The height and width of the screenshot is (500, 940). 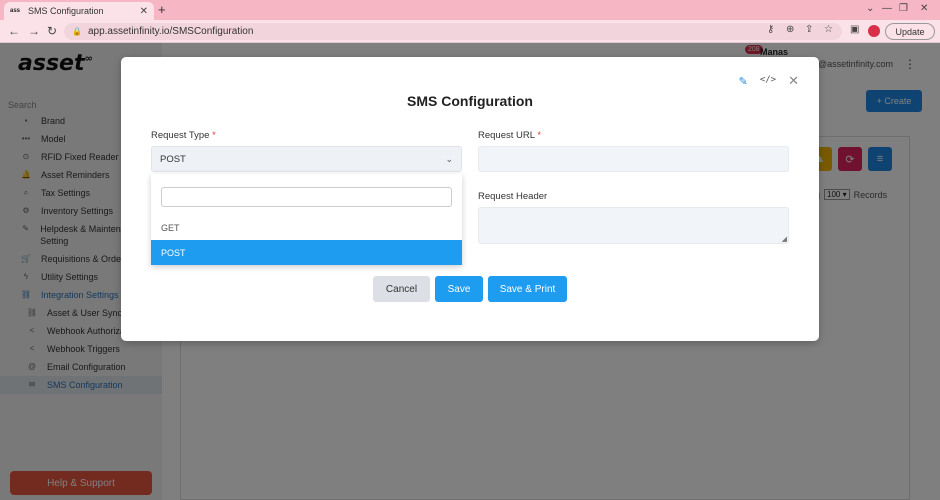 I want to click on url-text: app.assetinfinity.io/SMSConfiguration, so click(x=170, y=31).